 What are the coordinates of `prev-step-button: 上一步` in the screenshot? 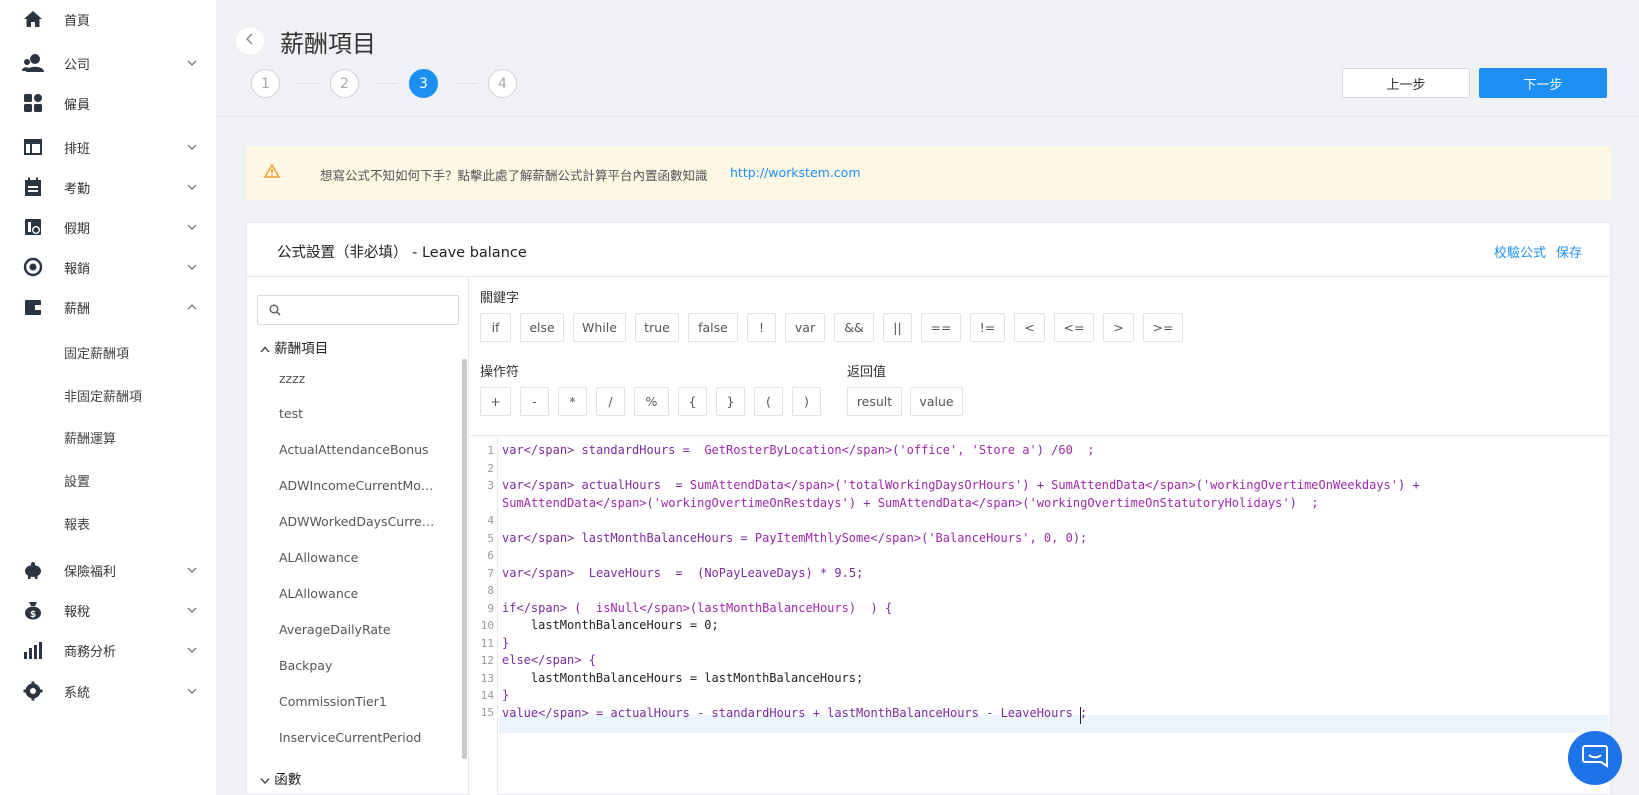 It's located at (1406, 83).